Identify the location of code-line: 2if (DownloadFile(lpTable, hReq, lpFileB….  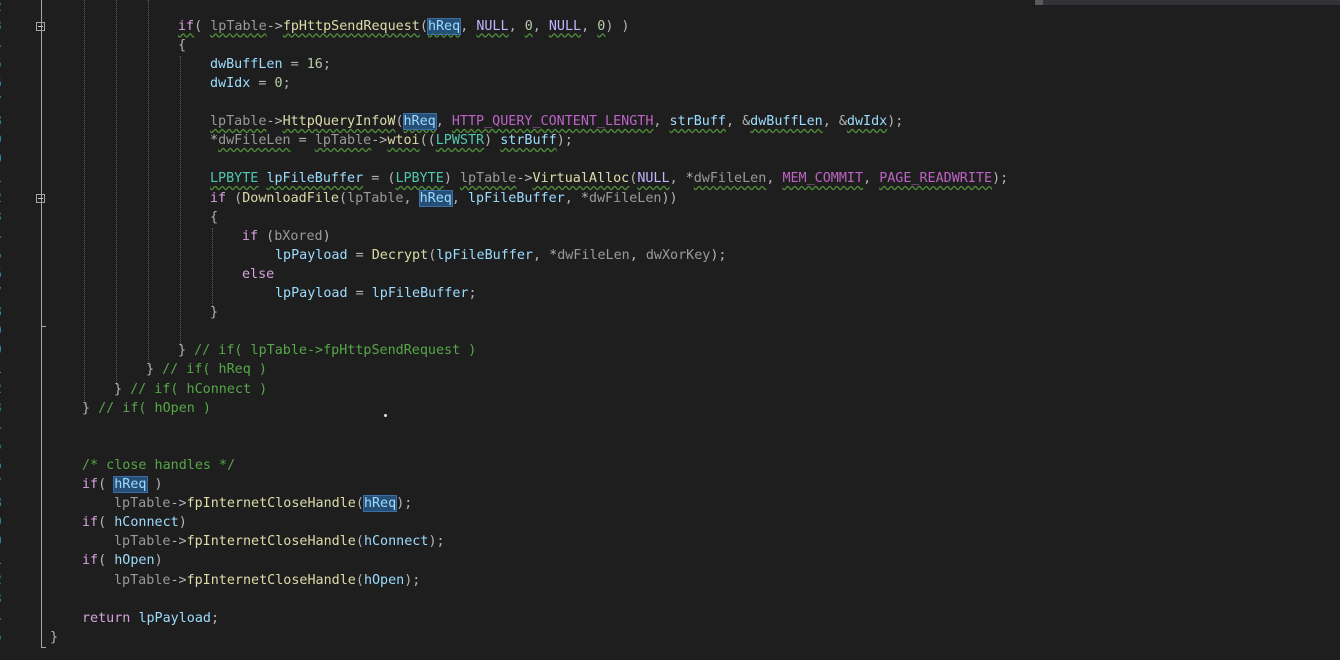
(670, 198).